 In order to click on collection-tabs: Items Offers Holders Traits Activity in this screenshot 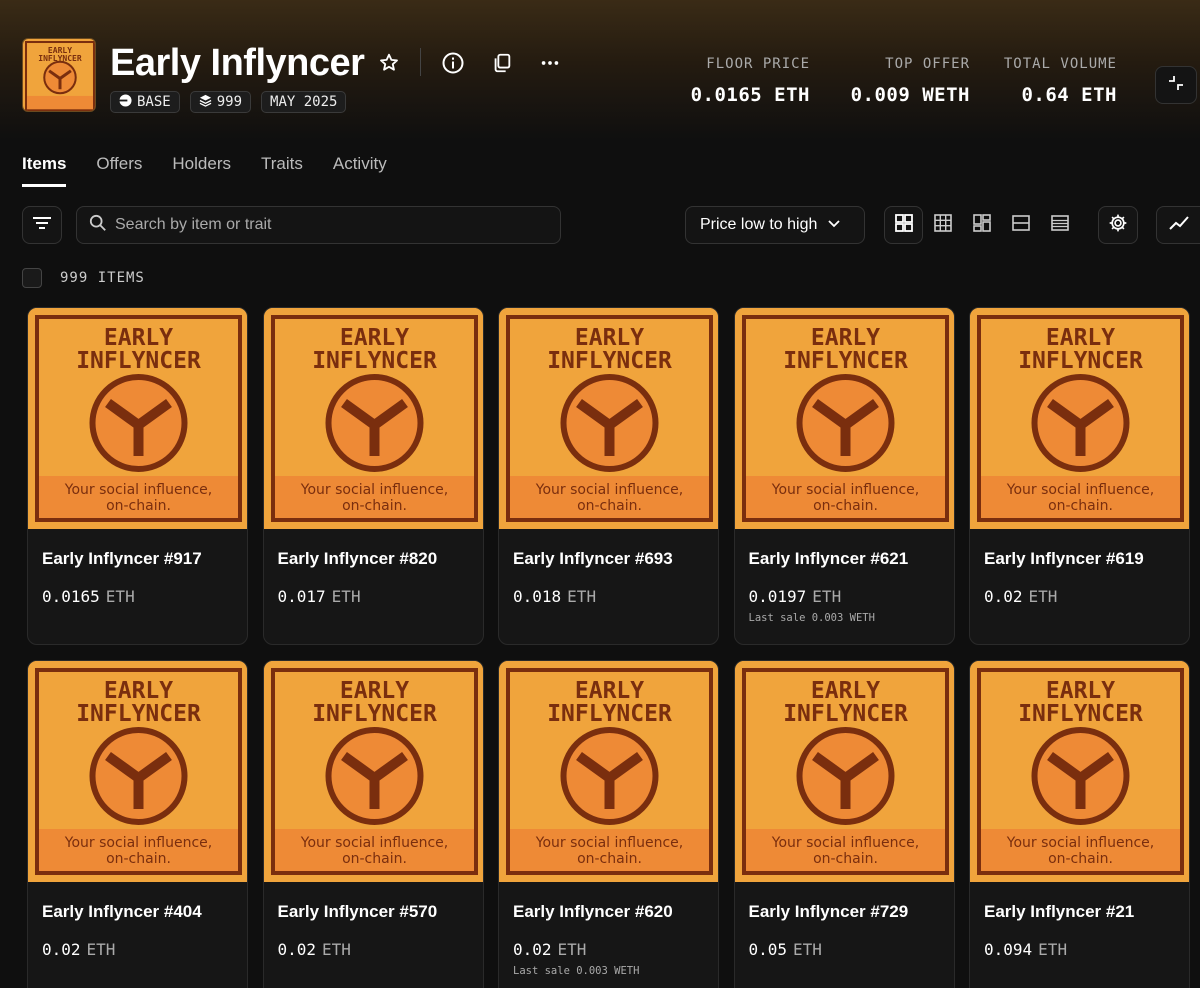, I will do `click(219, 170)`.